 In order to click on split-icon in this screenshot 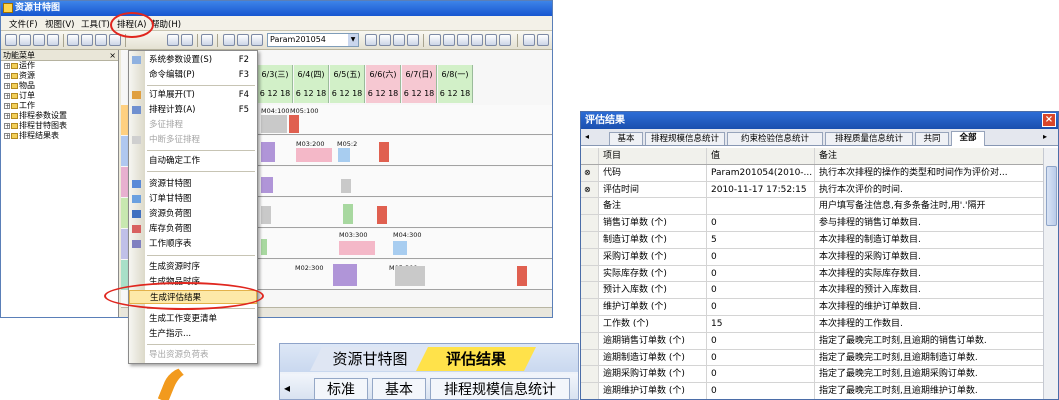, I will do `click(491, 40)`.